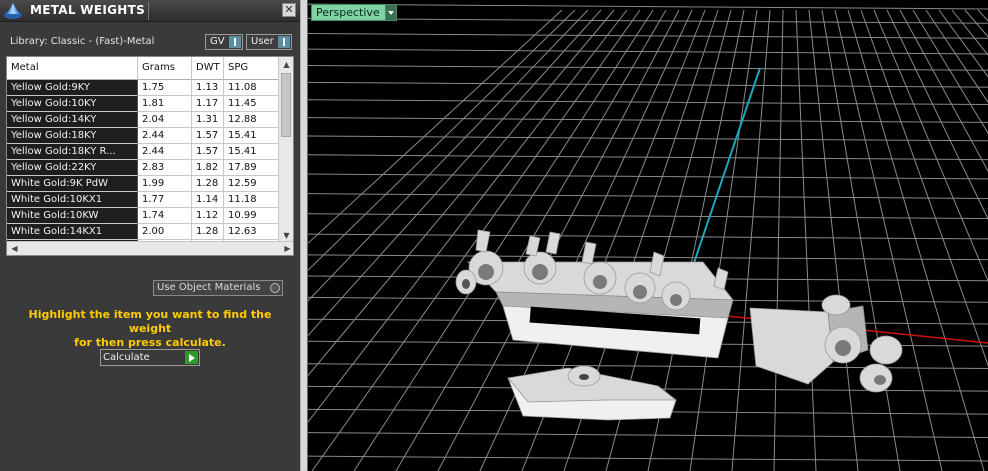 The width and height of the screenshot is (988, 471). What do you see at coordinates (286, 64) in the screenshot?
I see `scroll-up-icon: ▲` at bounding box center [286, 64].